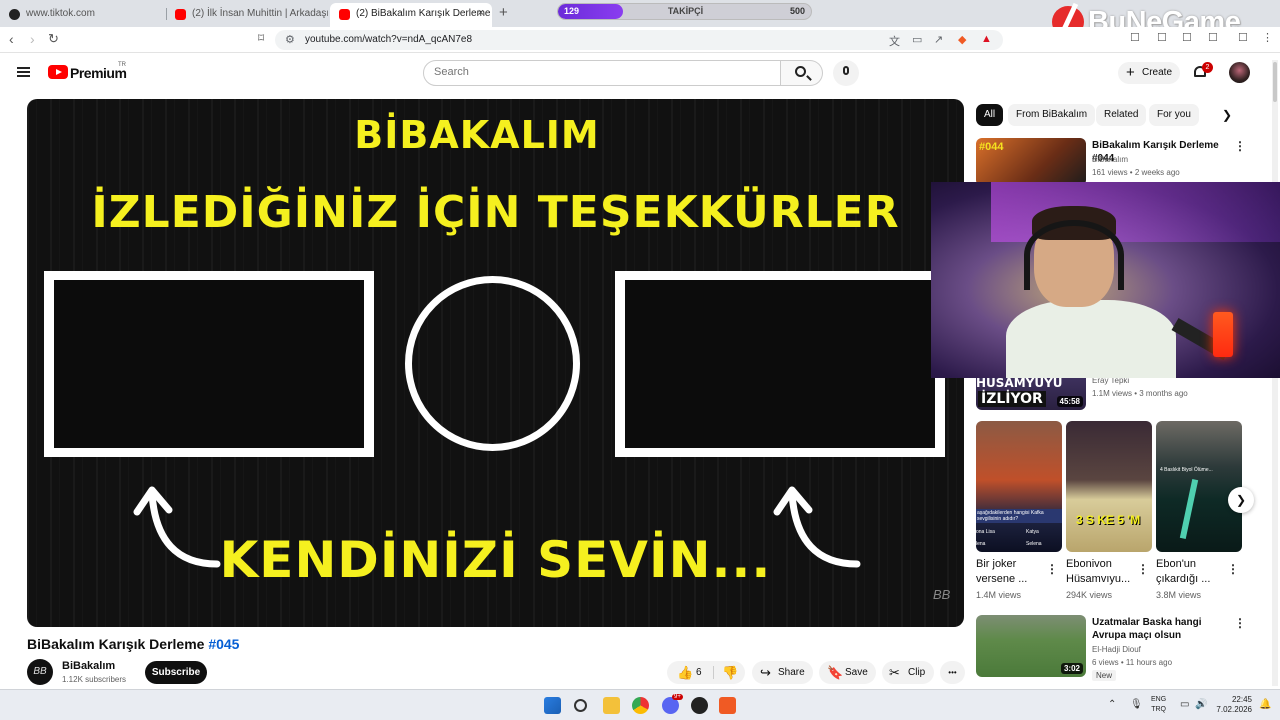  Describe the element at coordinates (1213, 37) in the screenshot. I see `wallet-icon: ☐` at that location.